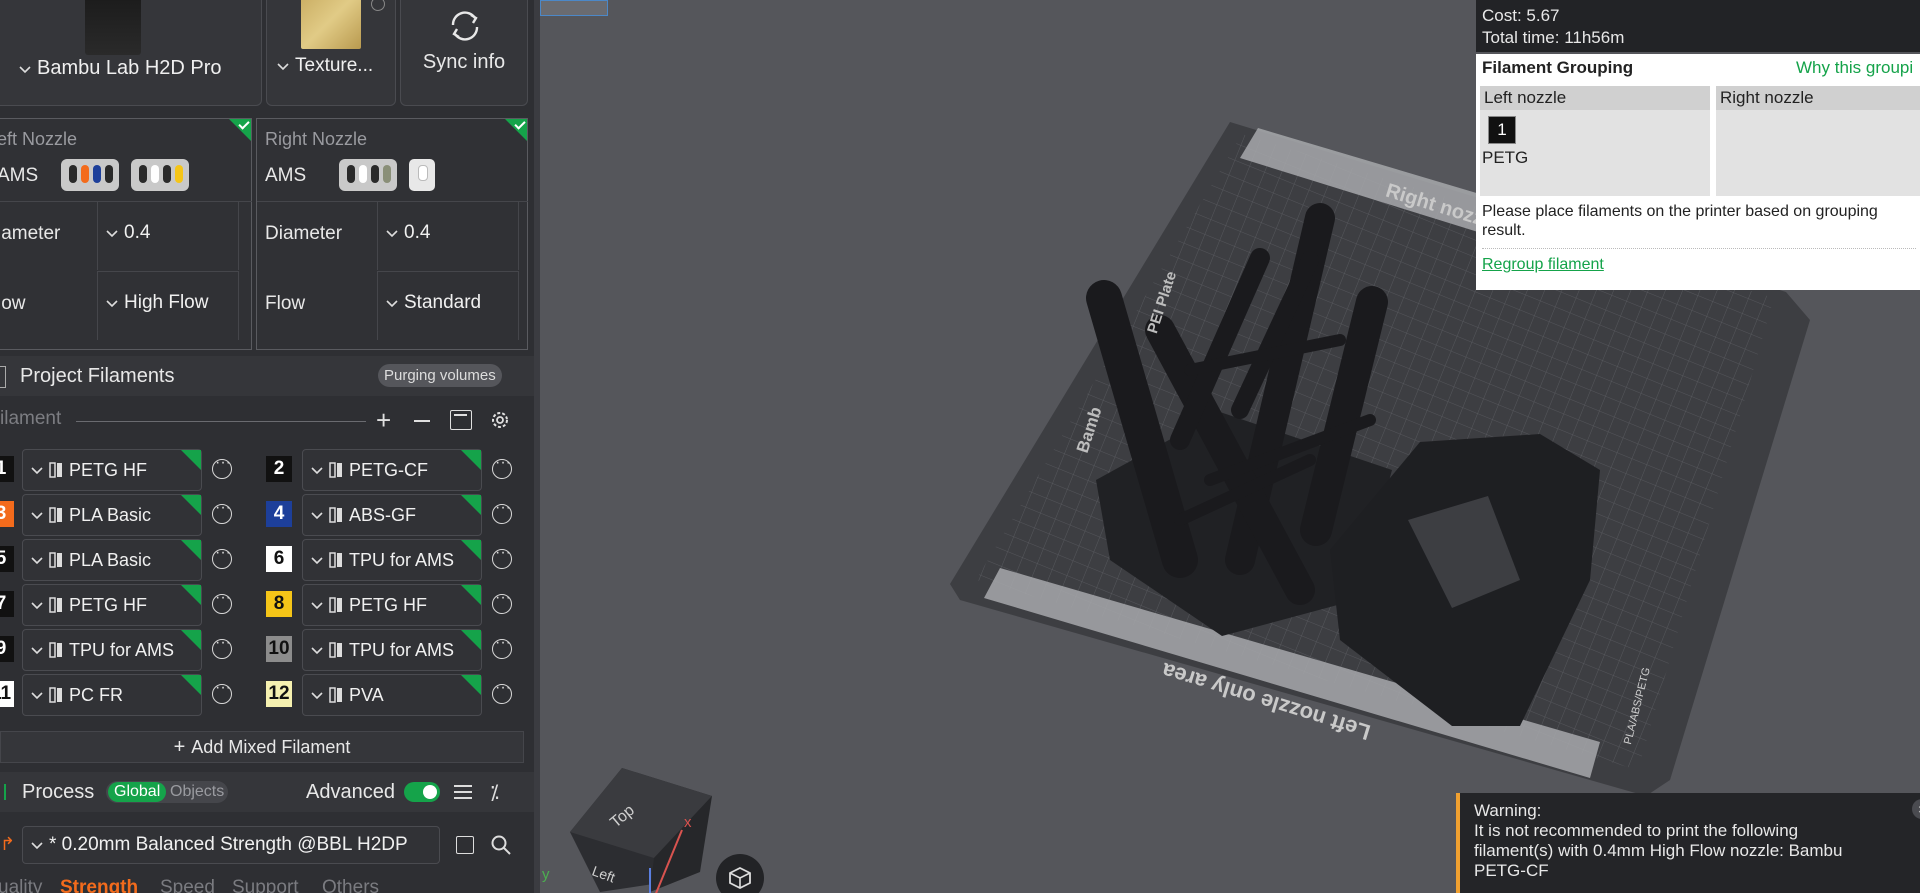 The image size is (1920, 893). Describe the element at coordinates (286, 175) in the screenshot. I see `right-ams-label: AMS` at that location.